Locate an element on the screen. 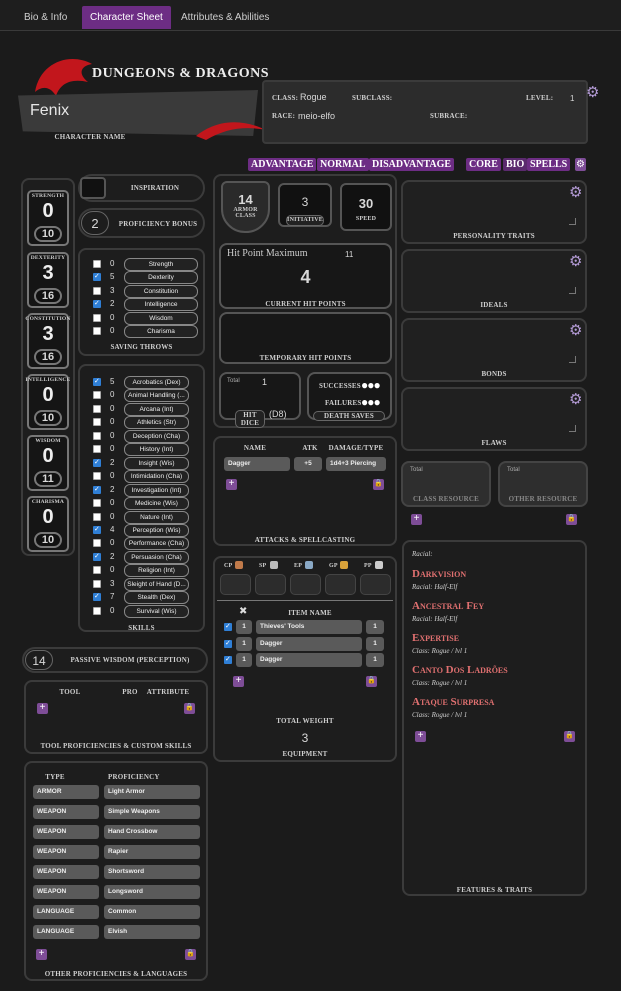  header-settings-gear-icon: ⚙ is located at coordinates (592, 92).